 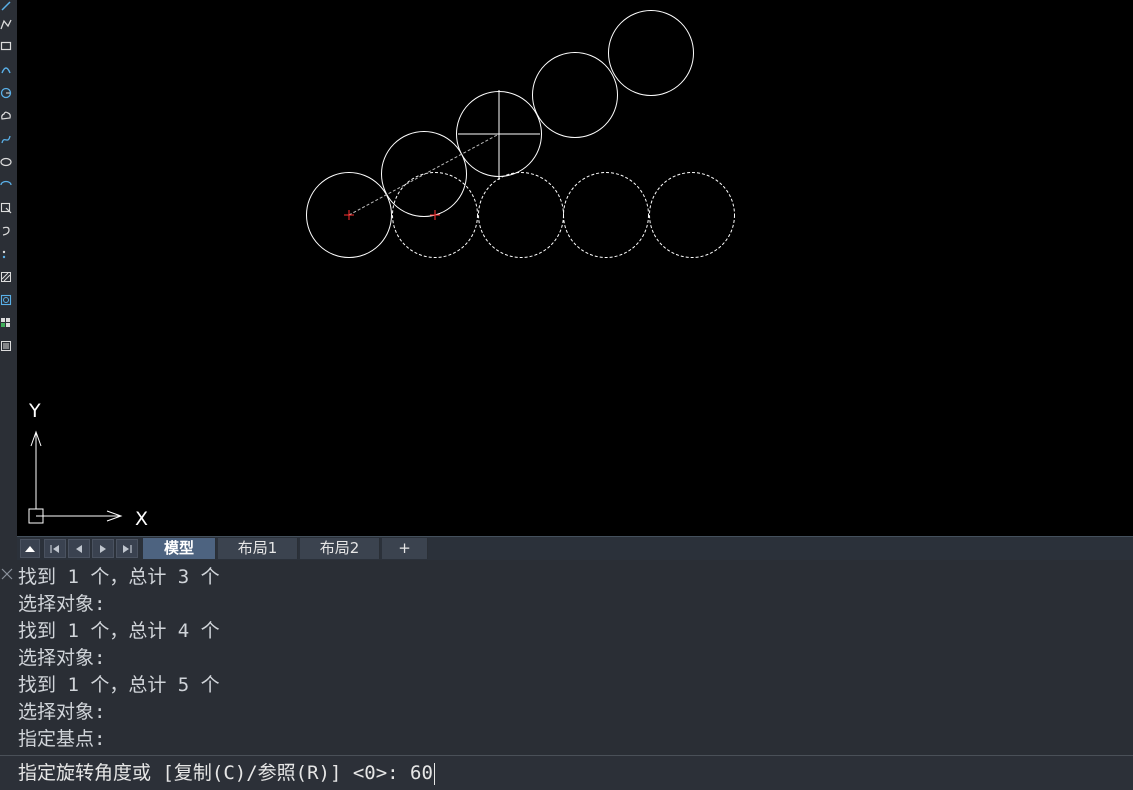 What do you see at coordinates (405, 548) in the screenshot?
I see `add-layout-button: +` at bounding box center [405, 548].